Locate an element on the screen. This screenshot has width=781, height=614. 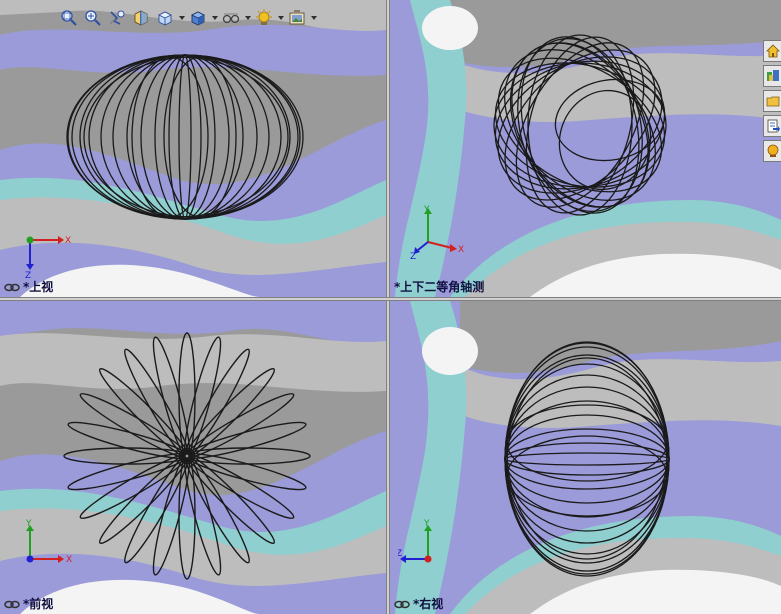
hide-show-items-dropdown is located at coordinates (247, 18).